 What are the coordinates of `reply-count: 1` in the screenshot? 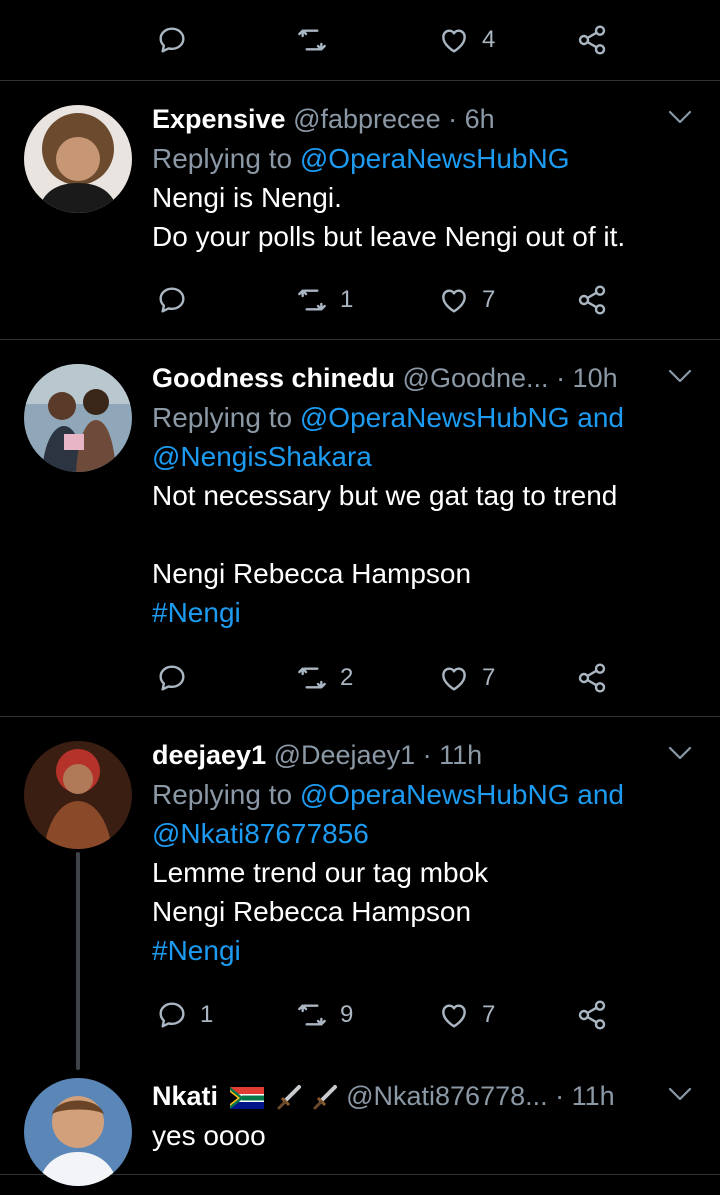 It's located at (207, 1014).